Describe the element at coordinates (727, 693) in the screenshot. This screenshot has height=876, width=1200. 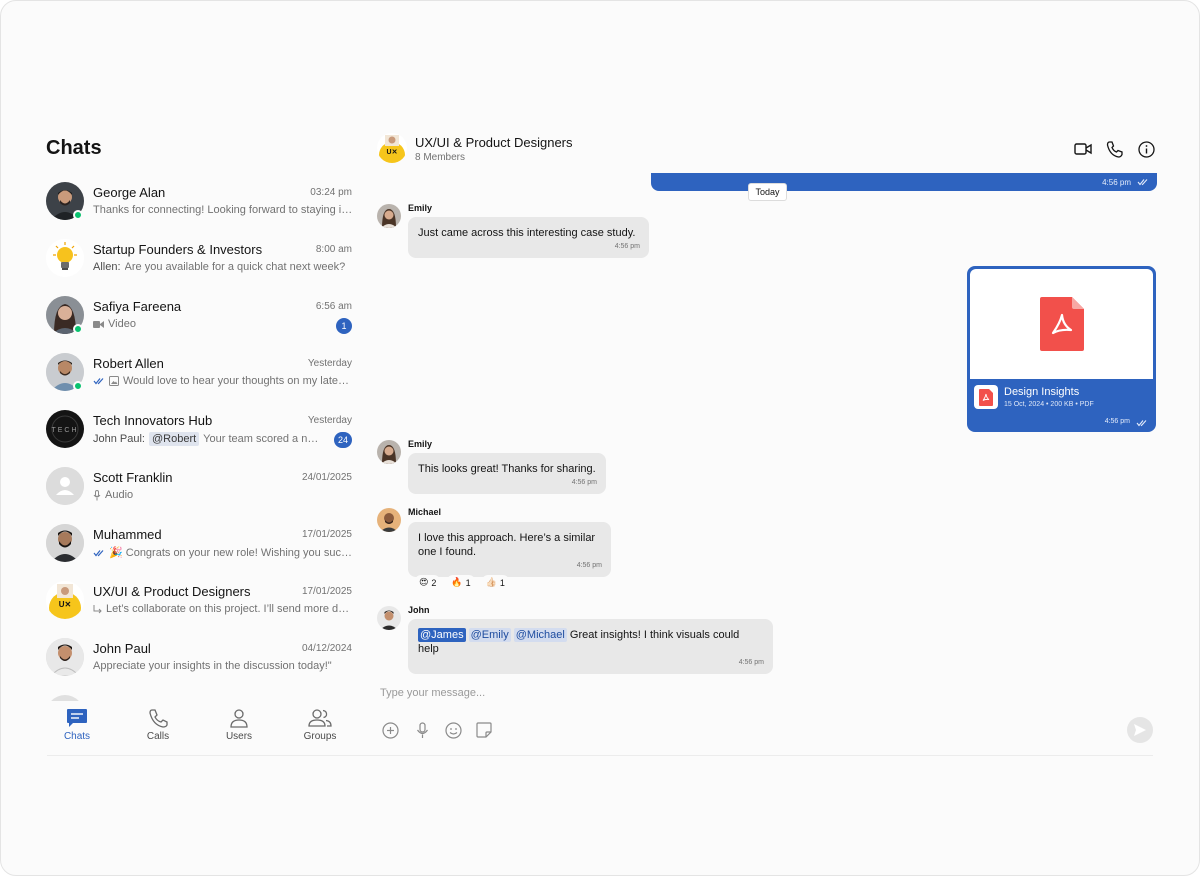
I see `message-input` at that location.